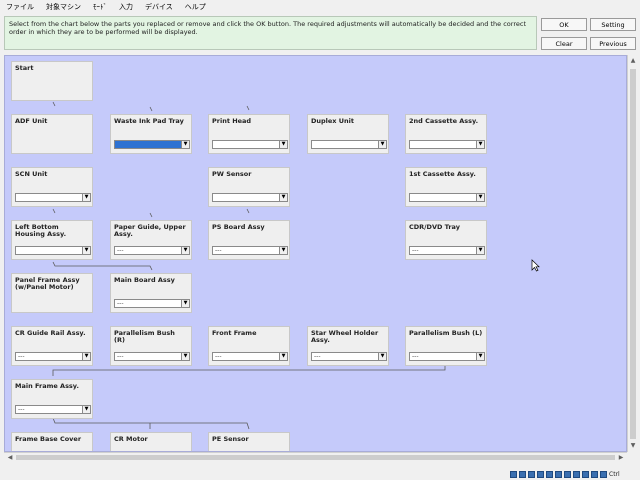  Describe the element at coordinates (249, 441) in the screenshot. I see `node-pe-sensor: PE Sensor` at that location.